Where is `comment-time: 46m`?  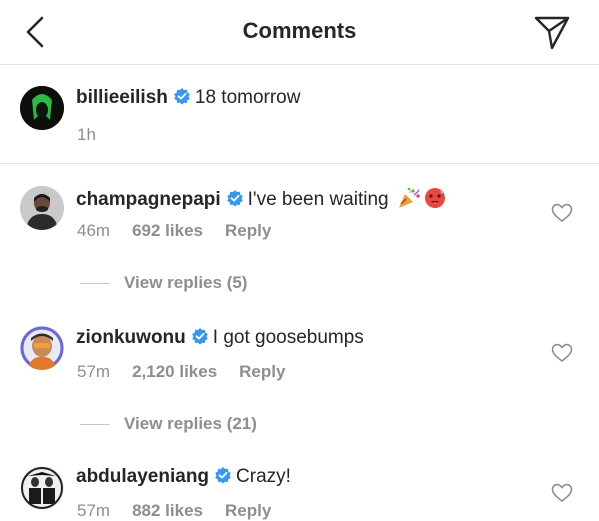
comment-time: 46m is located at coordinates (94, 230).